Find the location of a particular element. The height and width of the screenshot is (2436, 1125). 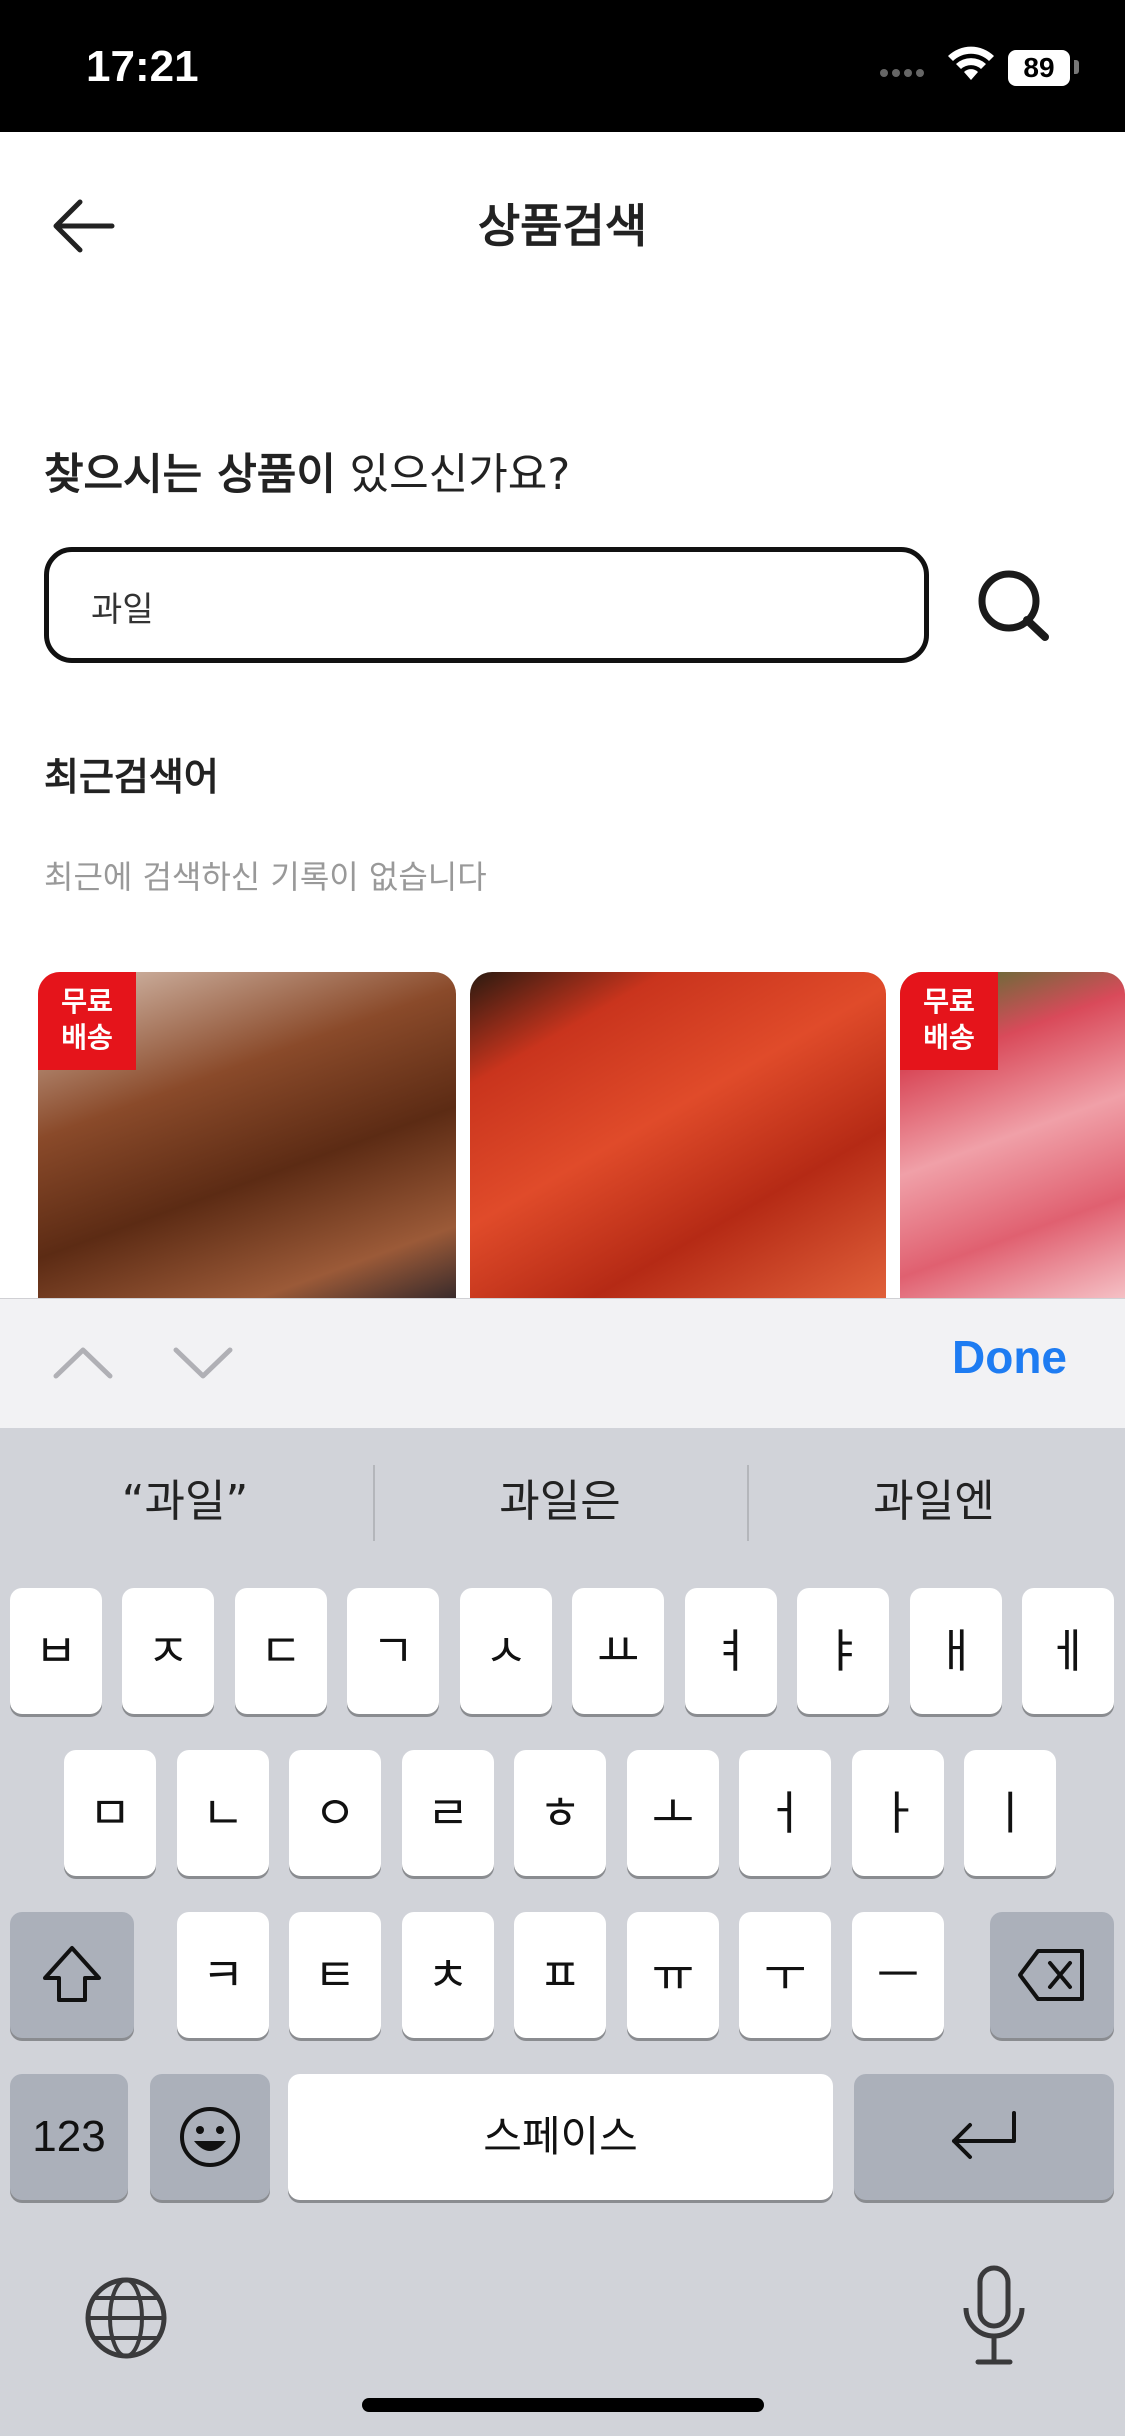

back-arrow-icon is located at coordinates (84, 226).